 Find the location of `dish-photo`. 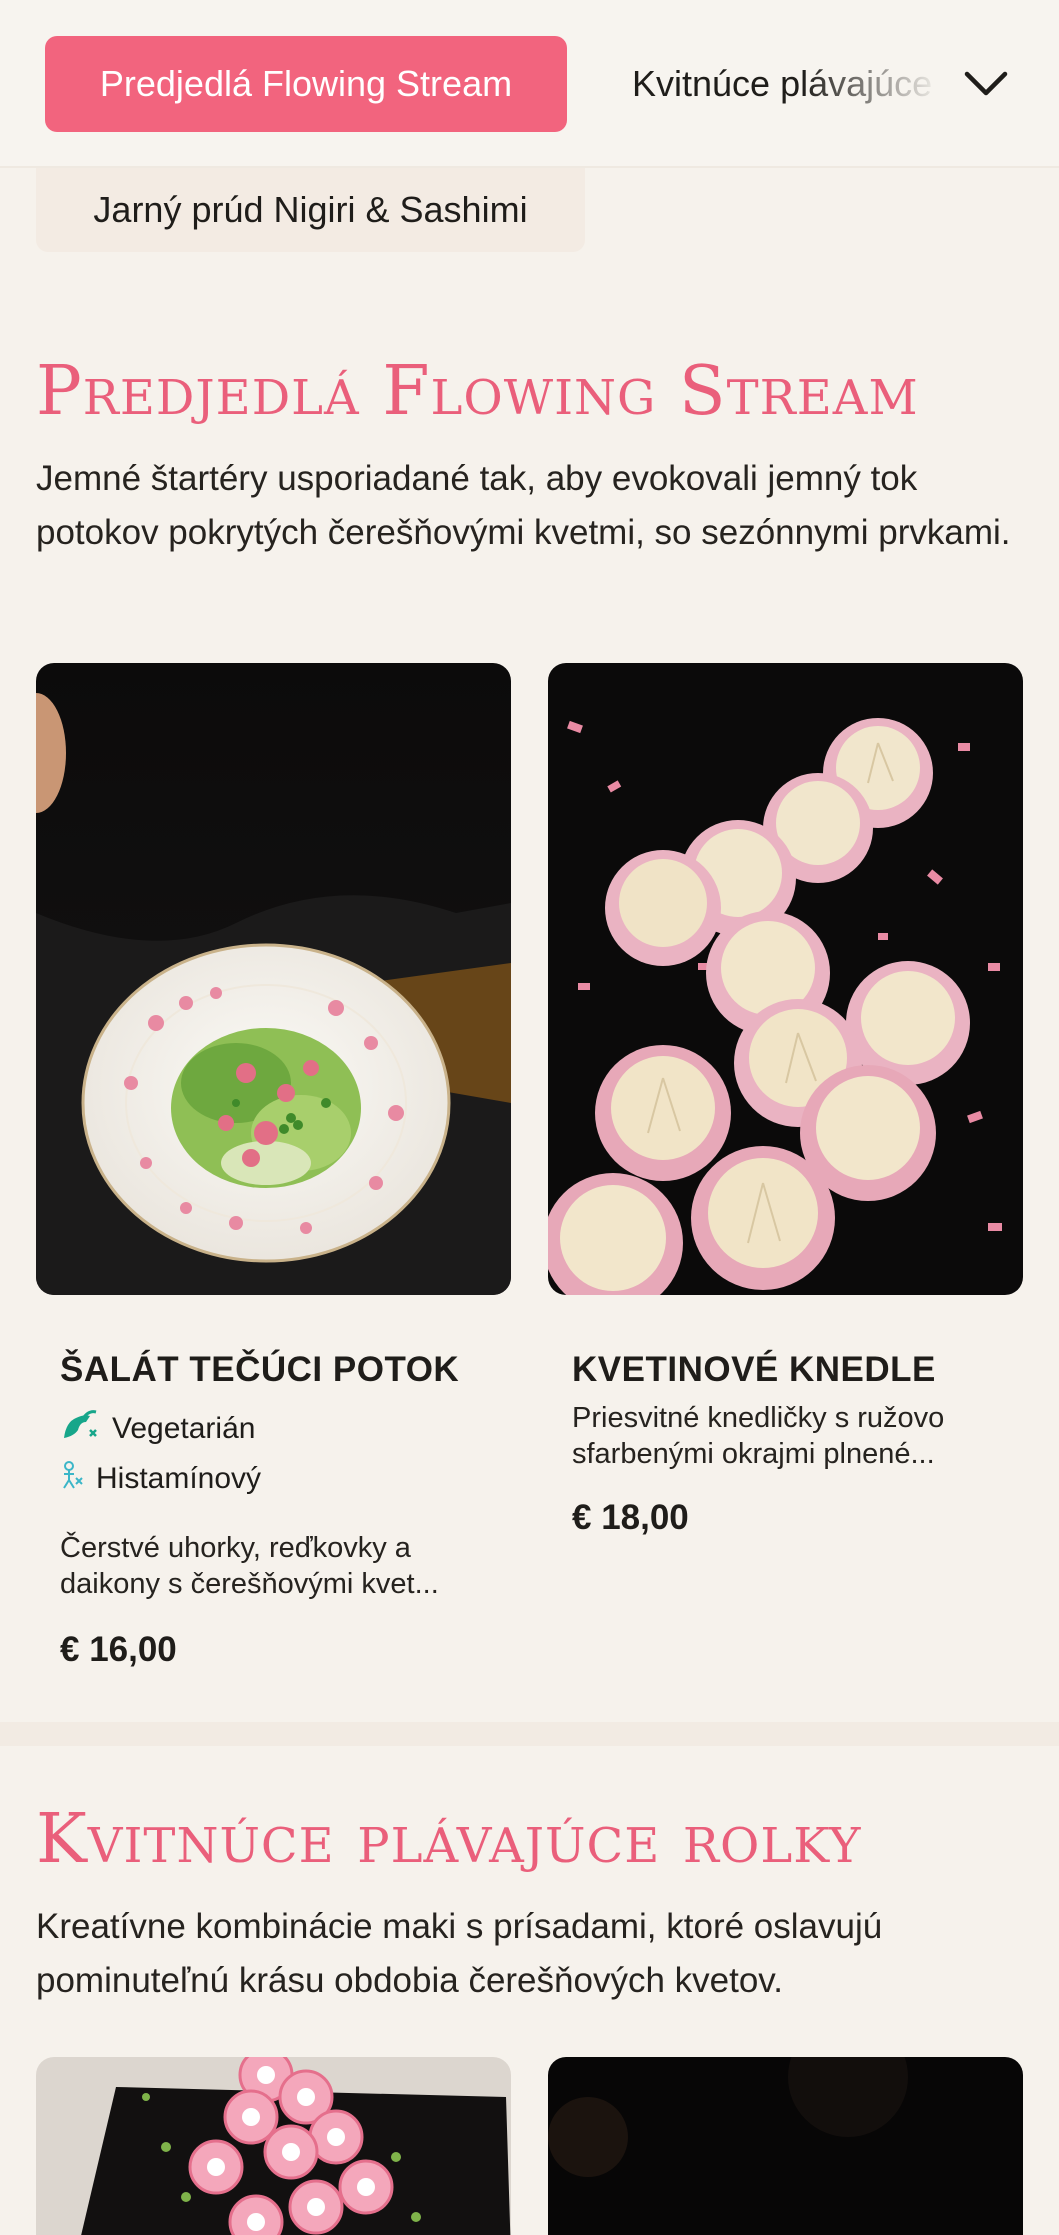

dish-photo is located at coordinates (785, 2146).